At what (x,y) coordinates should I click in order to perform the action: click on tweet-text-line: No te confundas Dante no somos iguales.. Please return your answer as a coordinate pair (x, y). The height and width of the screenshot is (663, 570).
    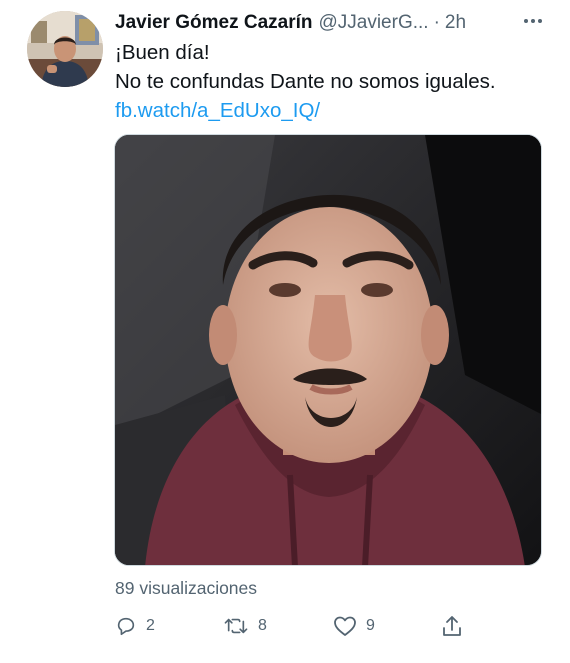
    Looking at the image, I should click on (305, 81).